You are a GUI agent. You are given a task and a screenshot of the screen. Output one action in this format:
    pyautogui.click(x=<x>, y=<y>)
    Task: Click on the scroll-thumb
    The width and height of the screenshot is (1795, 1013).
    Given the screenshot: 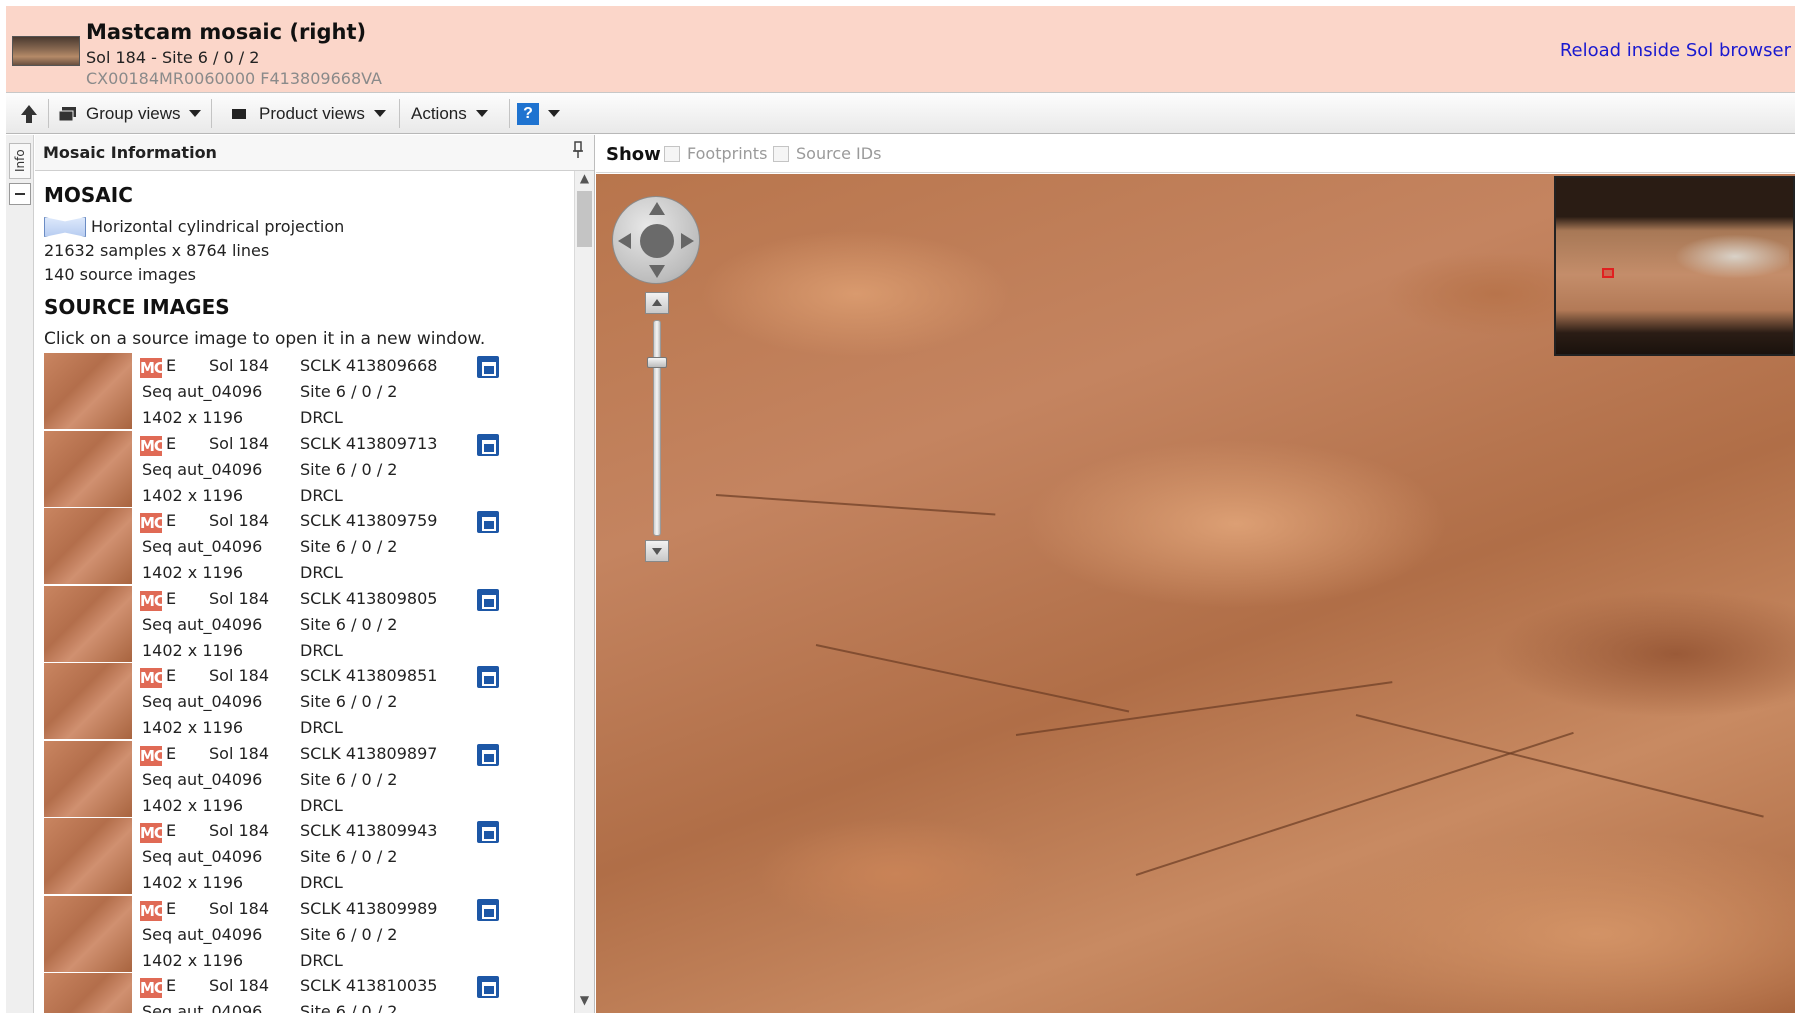 What is the action you would take?
    pyautogui.click(x=584, y=219)
    